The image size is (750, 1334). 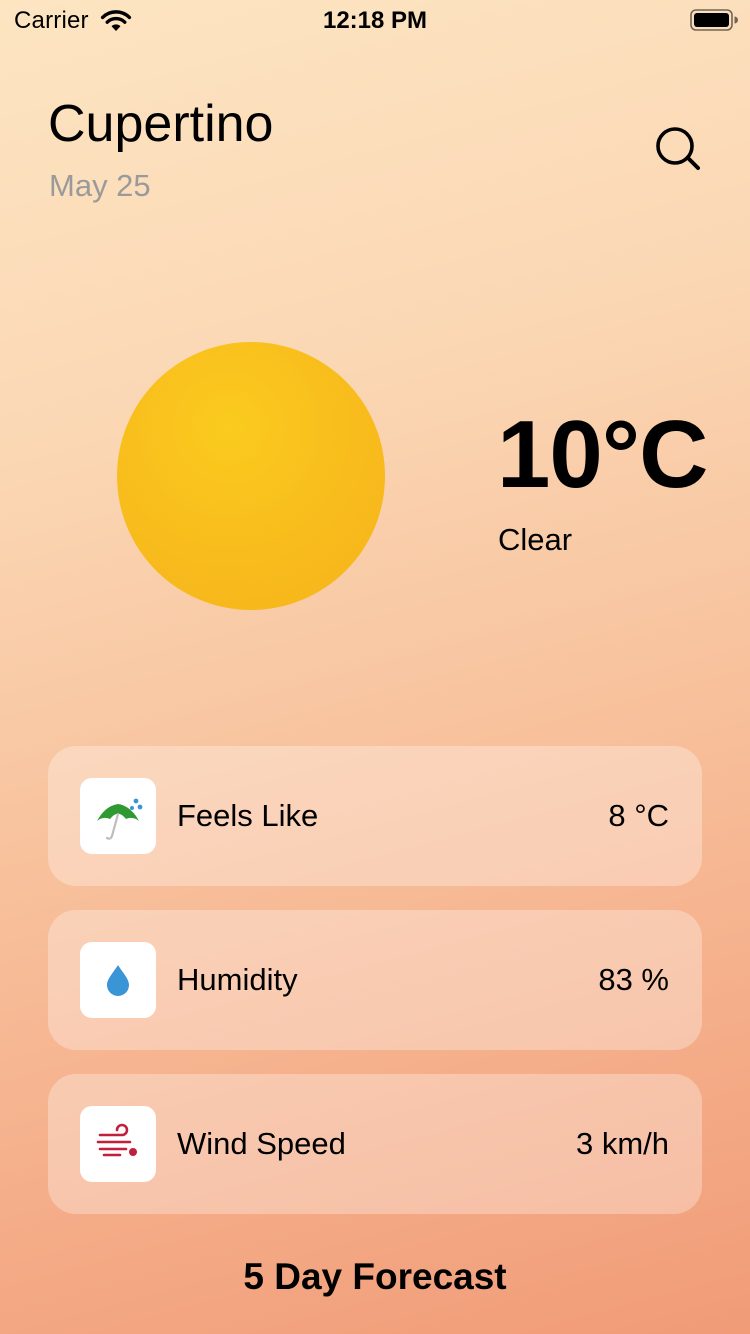 I want to click on search-button, so click(x=677, y=147).